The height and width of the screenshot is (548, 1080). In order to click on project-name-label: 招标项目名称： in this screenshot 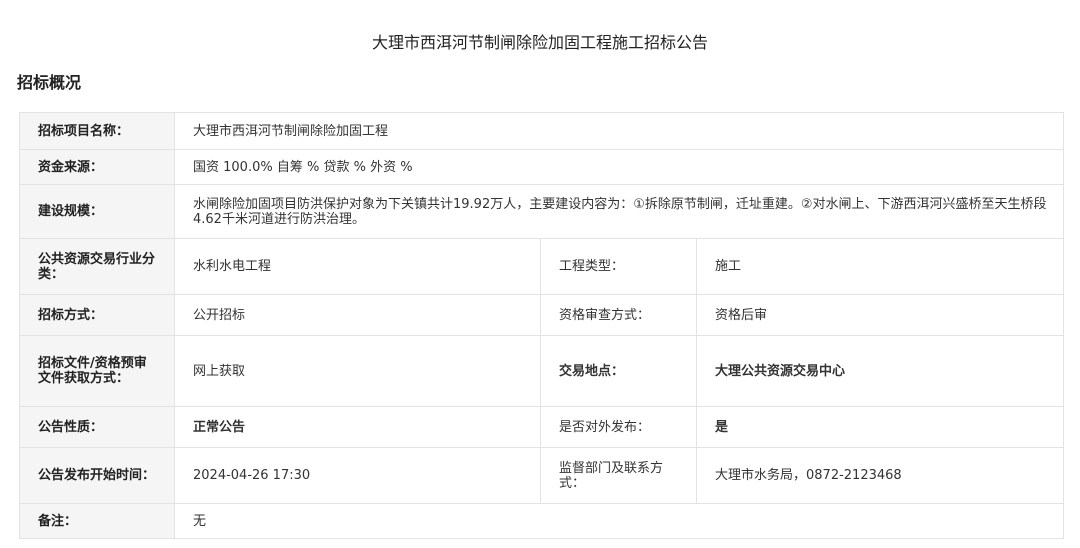, I will do `click(97, 131)`.